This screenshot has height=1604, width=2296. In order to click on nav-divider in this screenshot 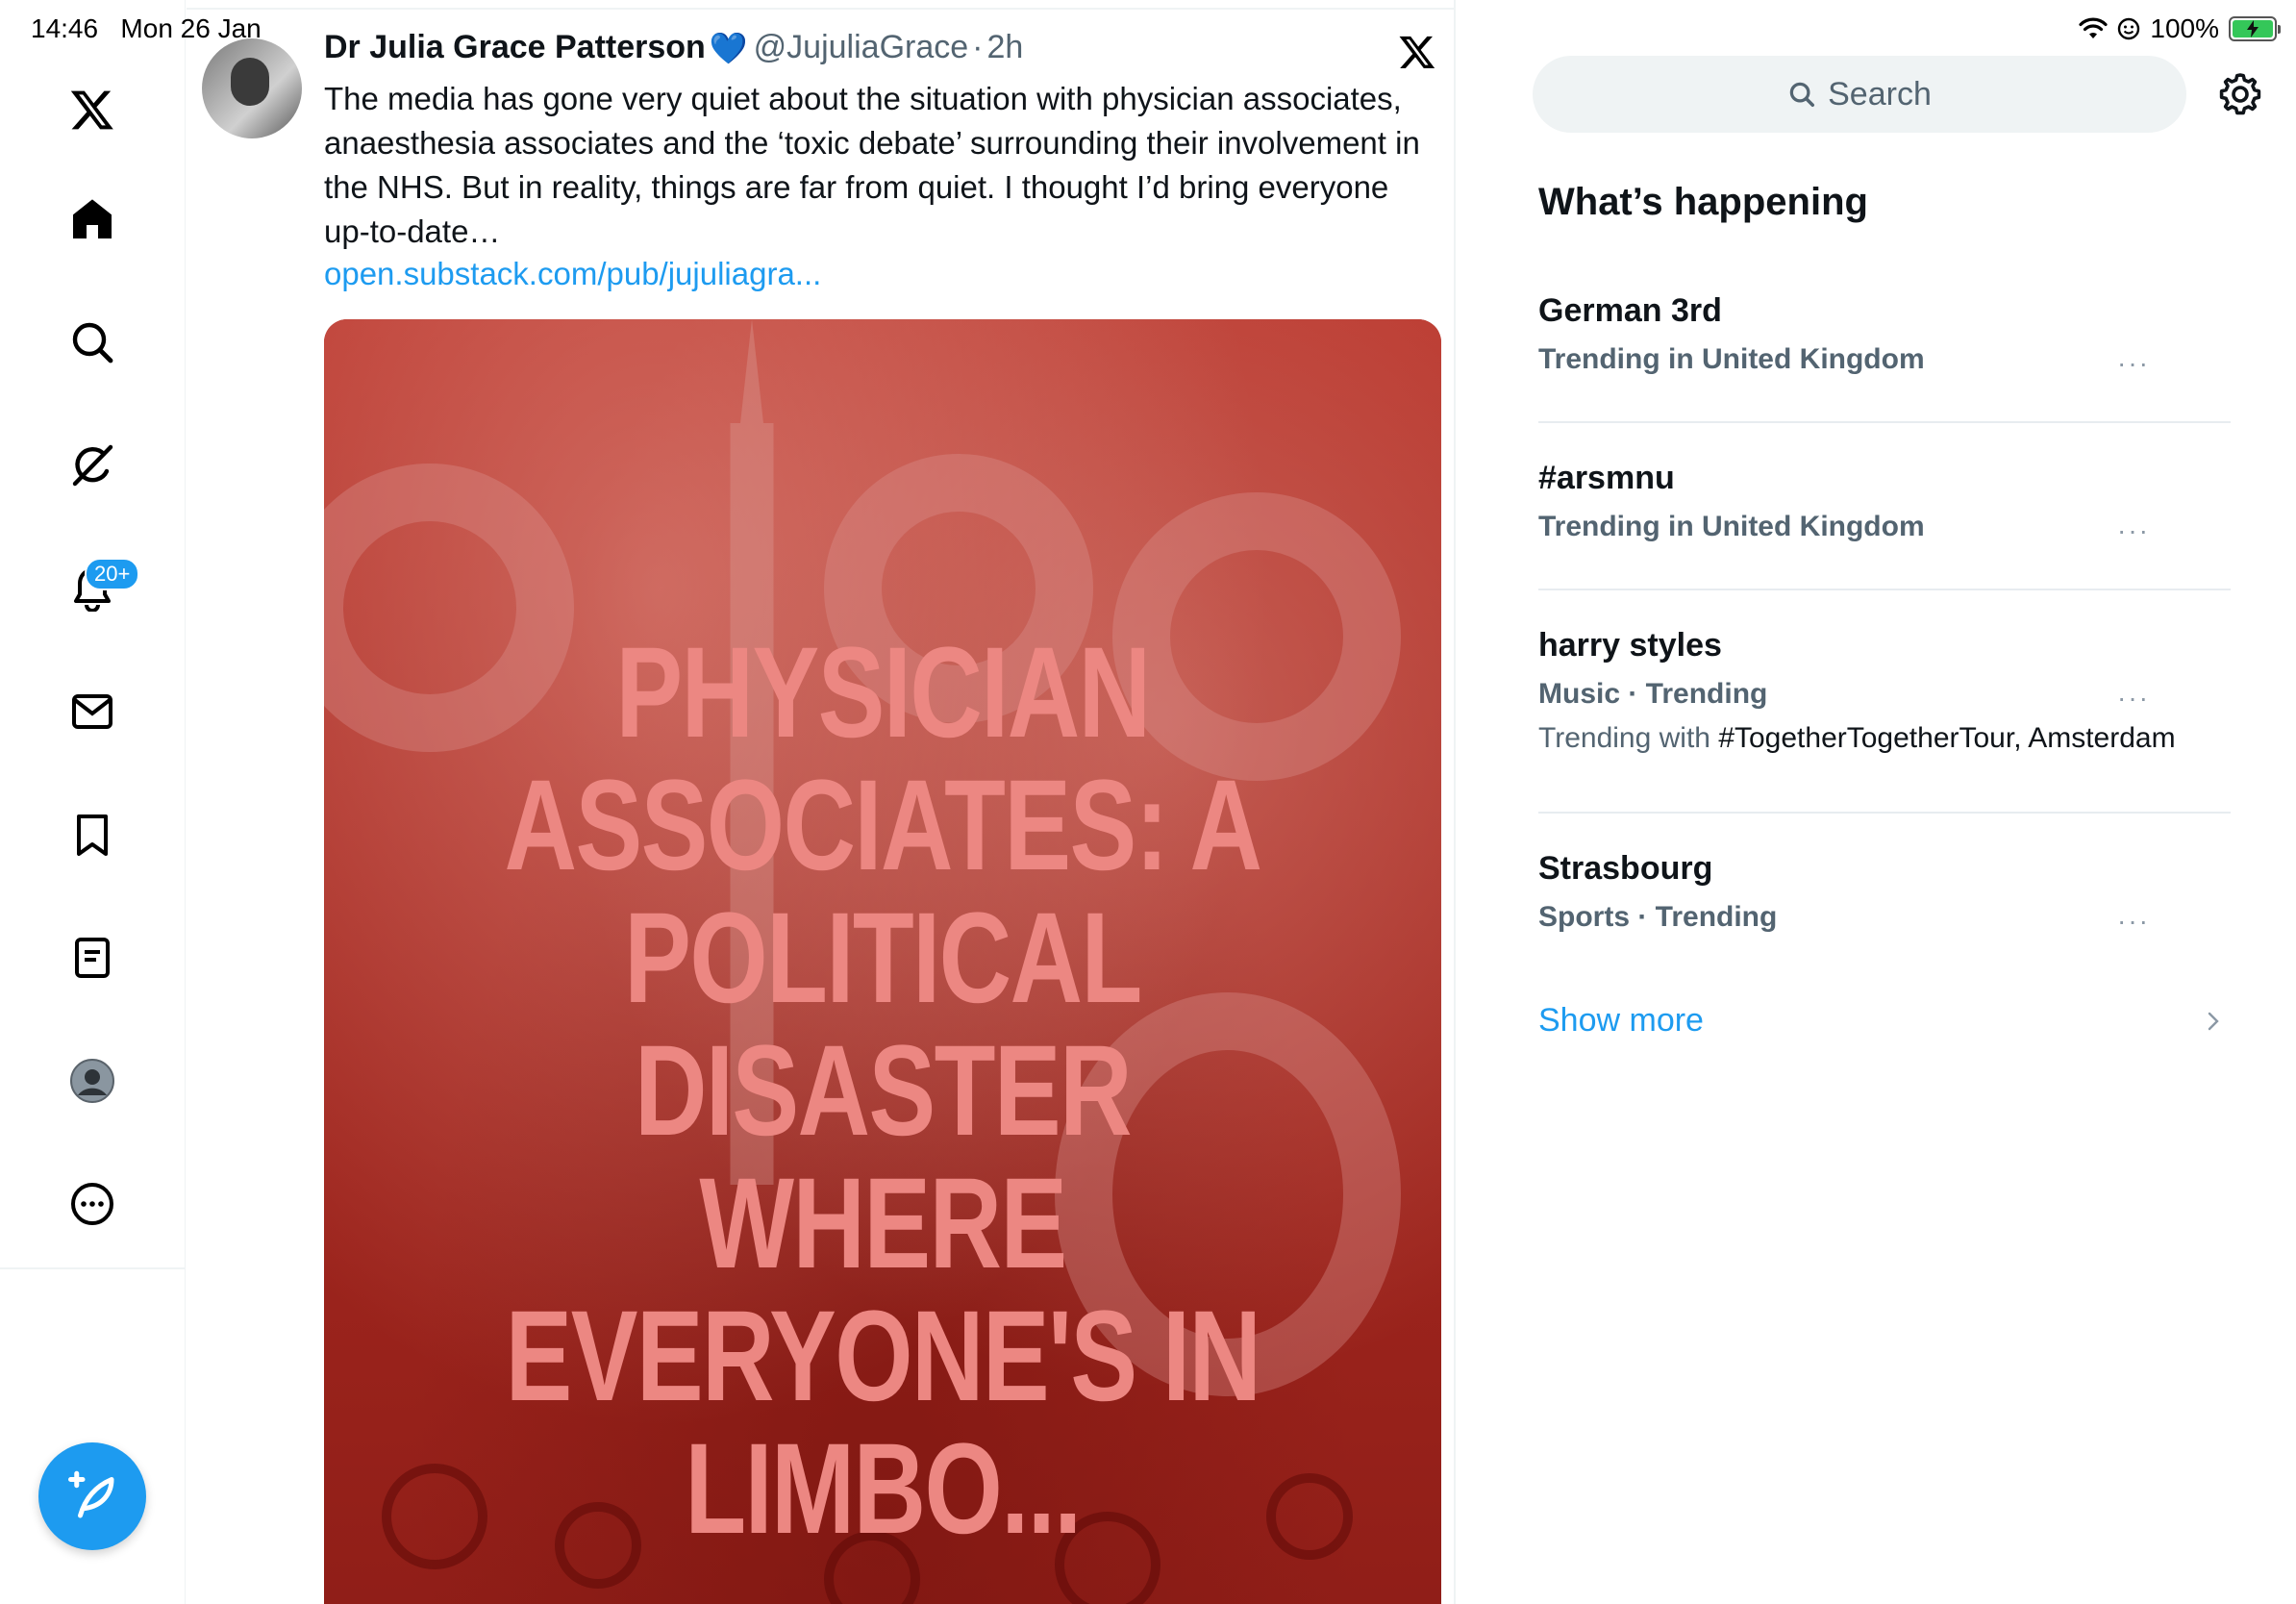, I will do `click(93, 1268)`.